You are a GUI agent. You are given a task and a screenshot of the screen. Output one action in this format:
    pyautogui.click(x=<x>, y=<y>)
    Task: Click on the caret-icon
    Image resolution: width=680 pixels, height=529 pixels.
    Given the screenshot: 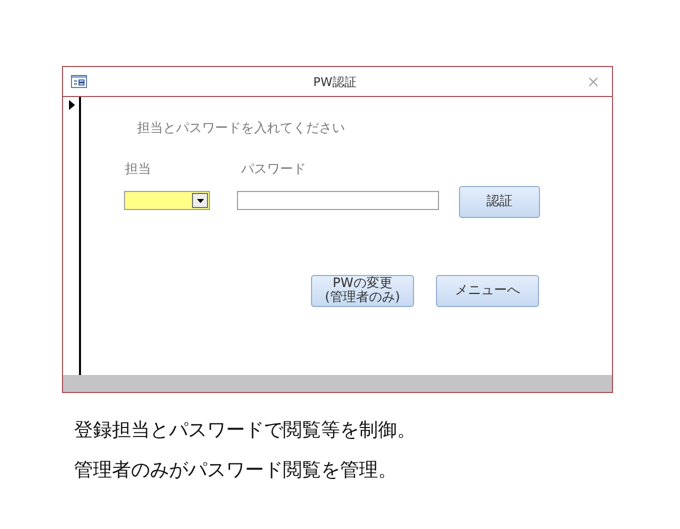 What is the action you would take?
    pyautogui.click(x=200, y=200)
    